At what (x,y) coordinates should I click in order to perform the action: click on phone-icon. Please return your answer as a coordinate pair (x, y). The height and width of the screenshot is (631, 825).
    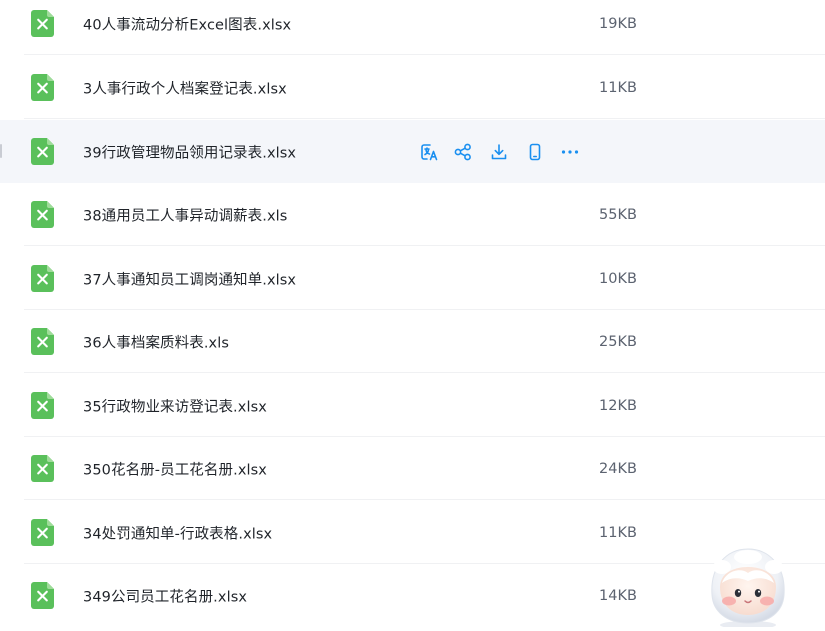
    Looking at the image, I should click on (535, 152).